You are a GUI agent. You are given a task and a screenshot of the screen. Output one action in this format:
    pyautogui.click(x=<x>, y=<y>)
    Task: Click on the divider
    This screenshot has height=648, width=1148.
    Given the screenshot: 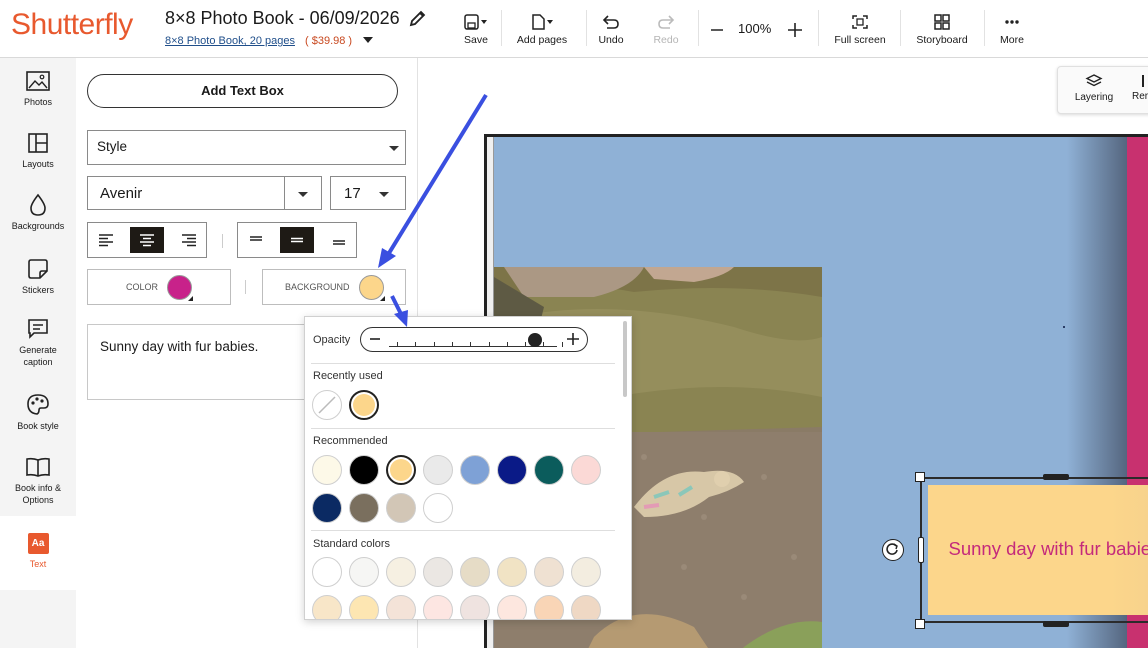 What is the action you would take?
    pyautogui.click(x=463, y=363)
    